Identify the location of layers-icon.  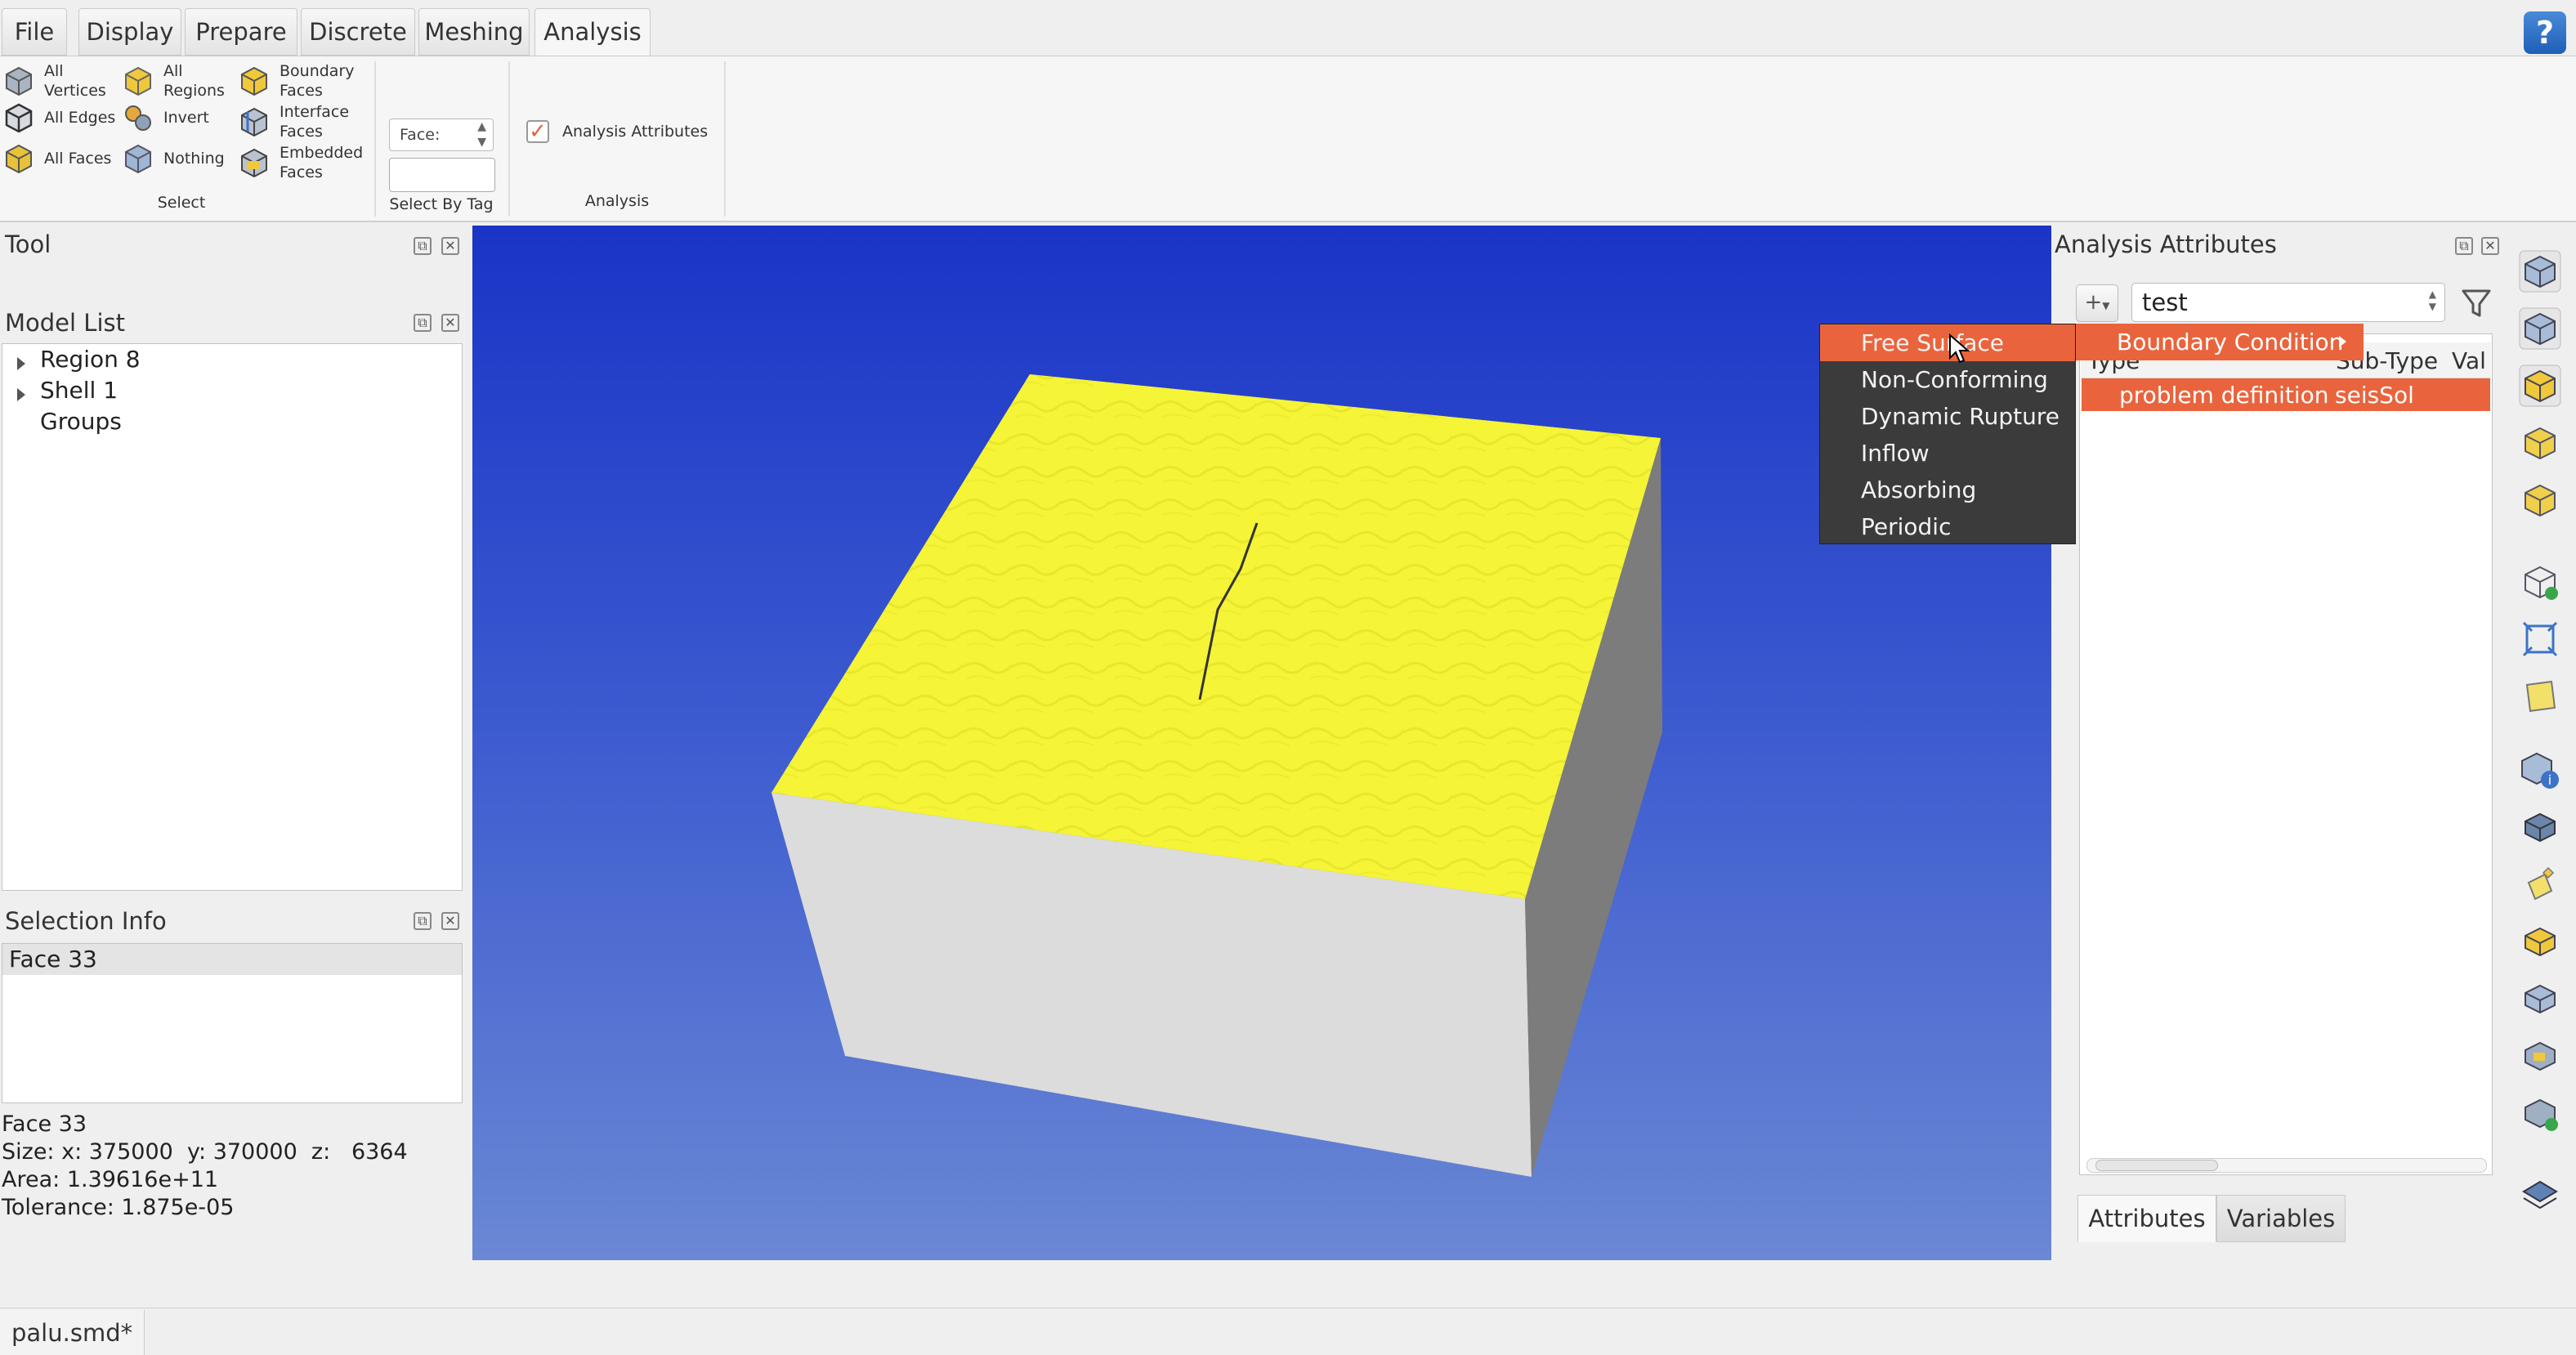
(2540, 1195).